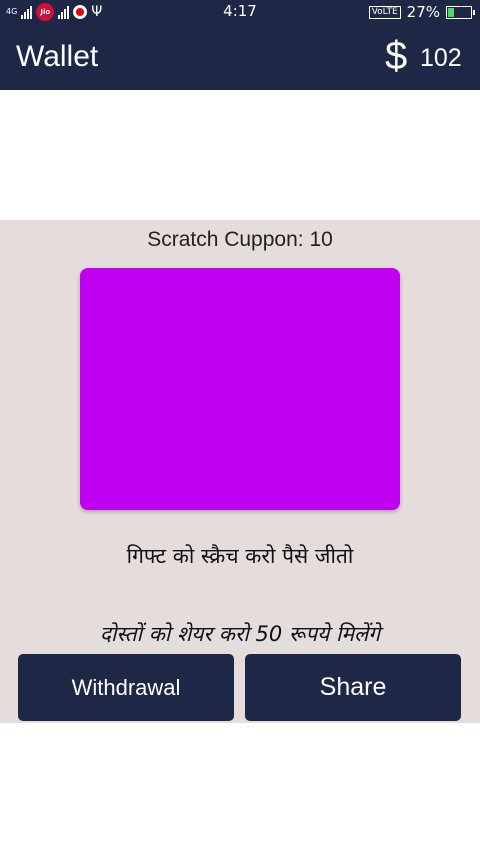 The height and width of the screenshot is (853, 480). What do you see at coordinates (396, 56) in the screenshot?
I see `dollar-icon: $` at bounding box center [396, 56].